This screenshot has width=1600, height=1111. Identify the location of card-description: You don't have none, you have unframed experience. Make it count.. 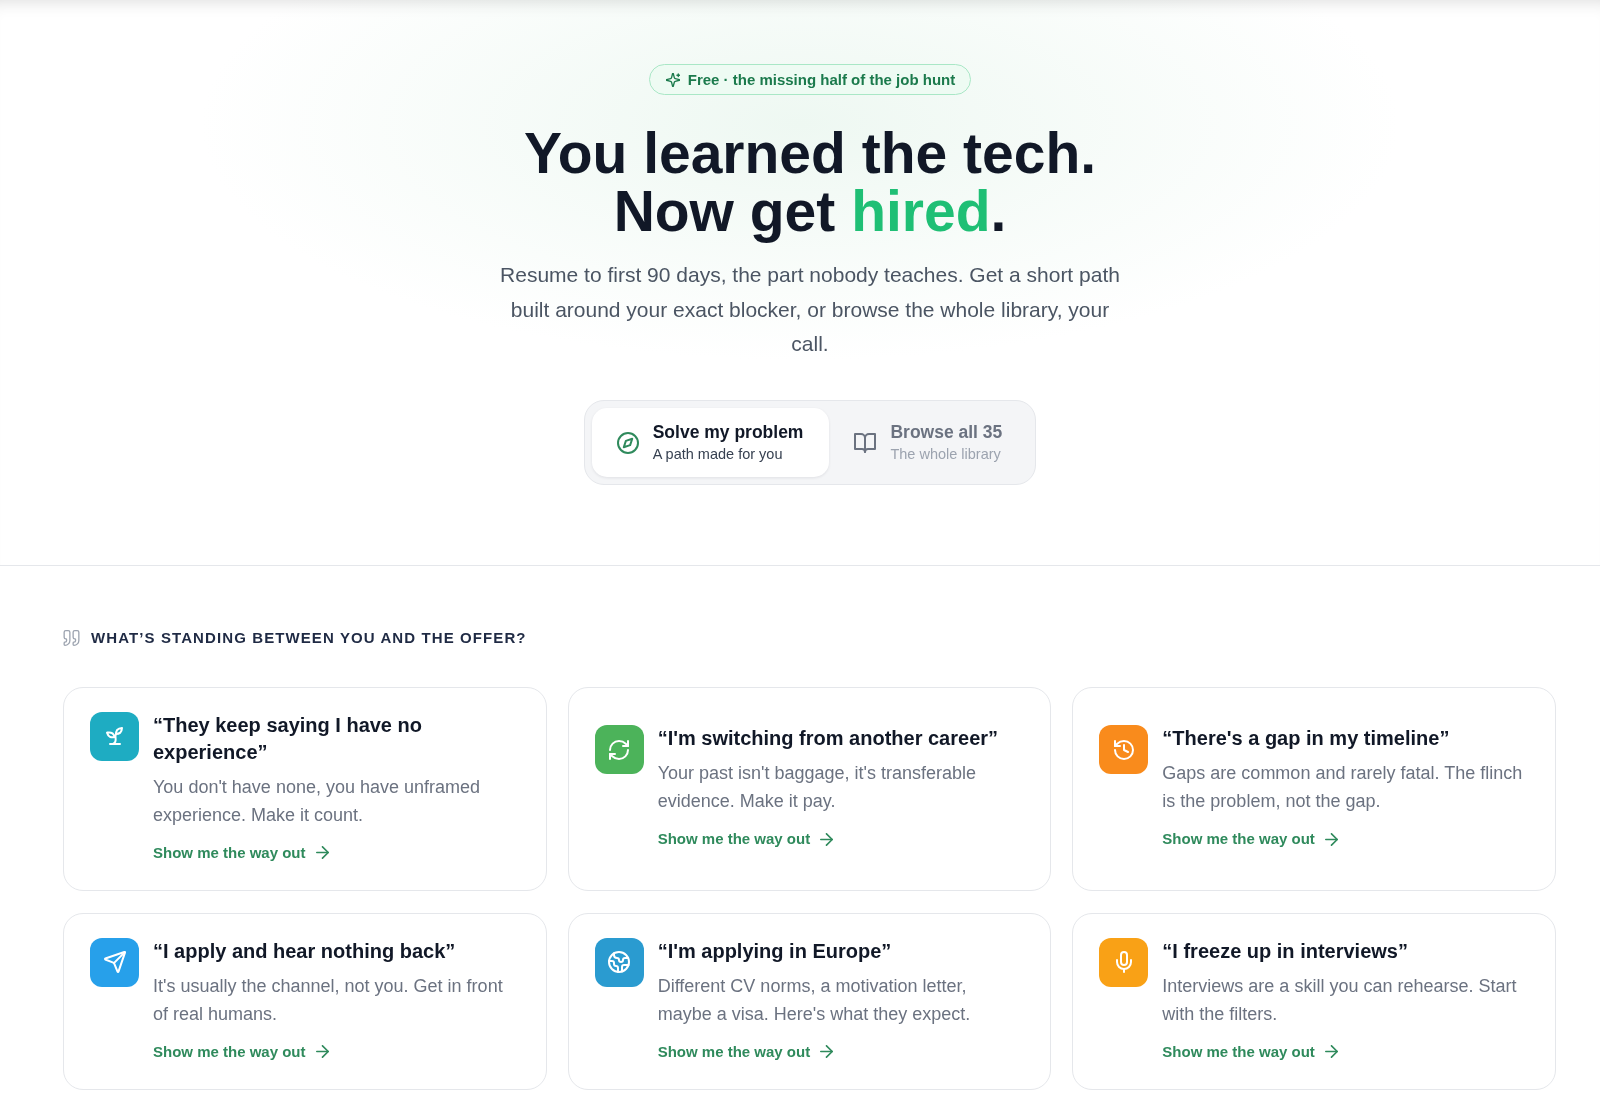
(317, 801).